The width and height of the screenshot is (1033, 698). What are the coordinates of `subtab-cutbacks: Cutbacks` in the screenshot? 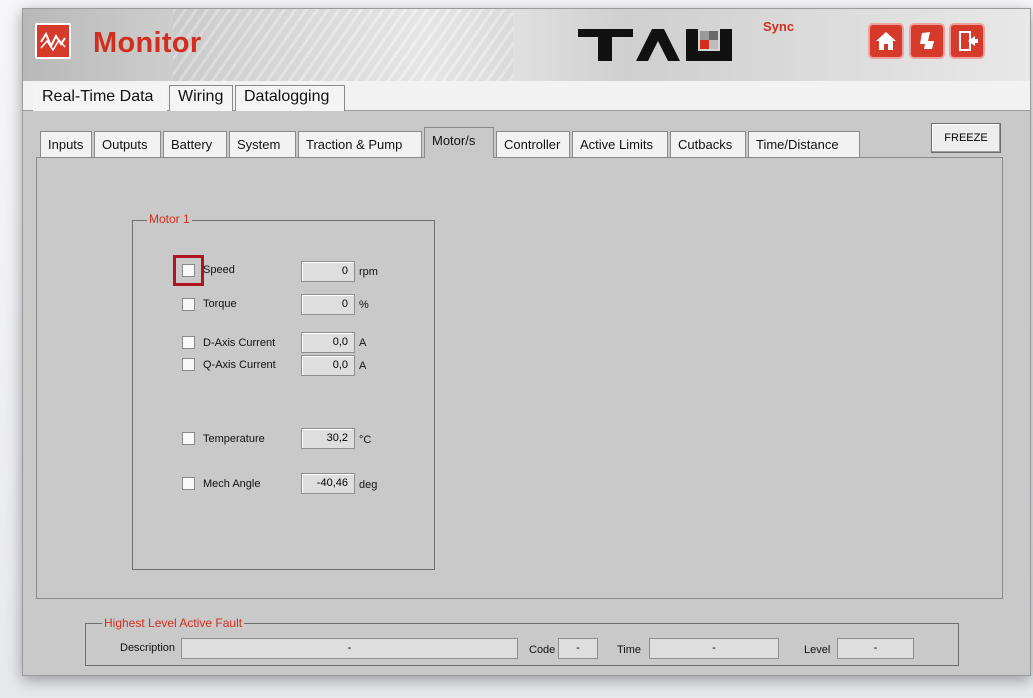 It's located at (708, 144).